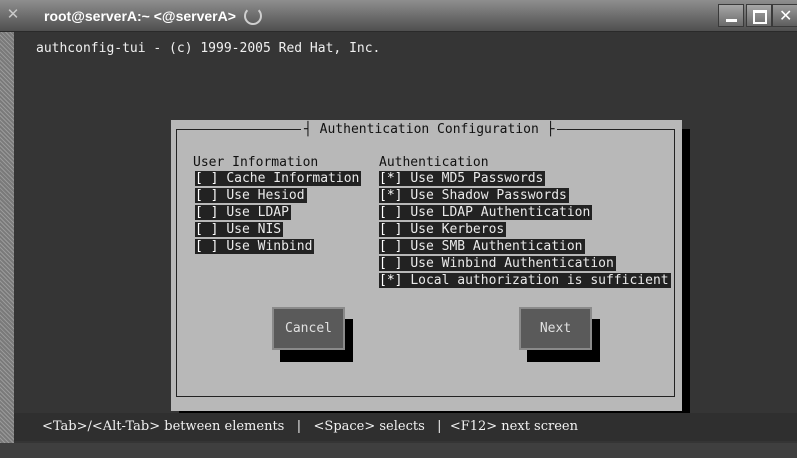 The image size is (797, 458). What do you see at coordinates (512, 263) in the screenshot?
I see `checkbox-label: Use Winbind Authentication` at bounding box center [512, 263].